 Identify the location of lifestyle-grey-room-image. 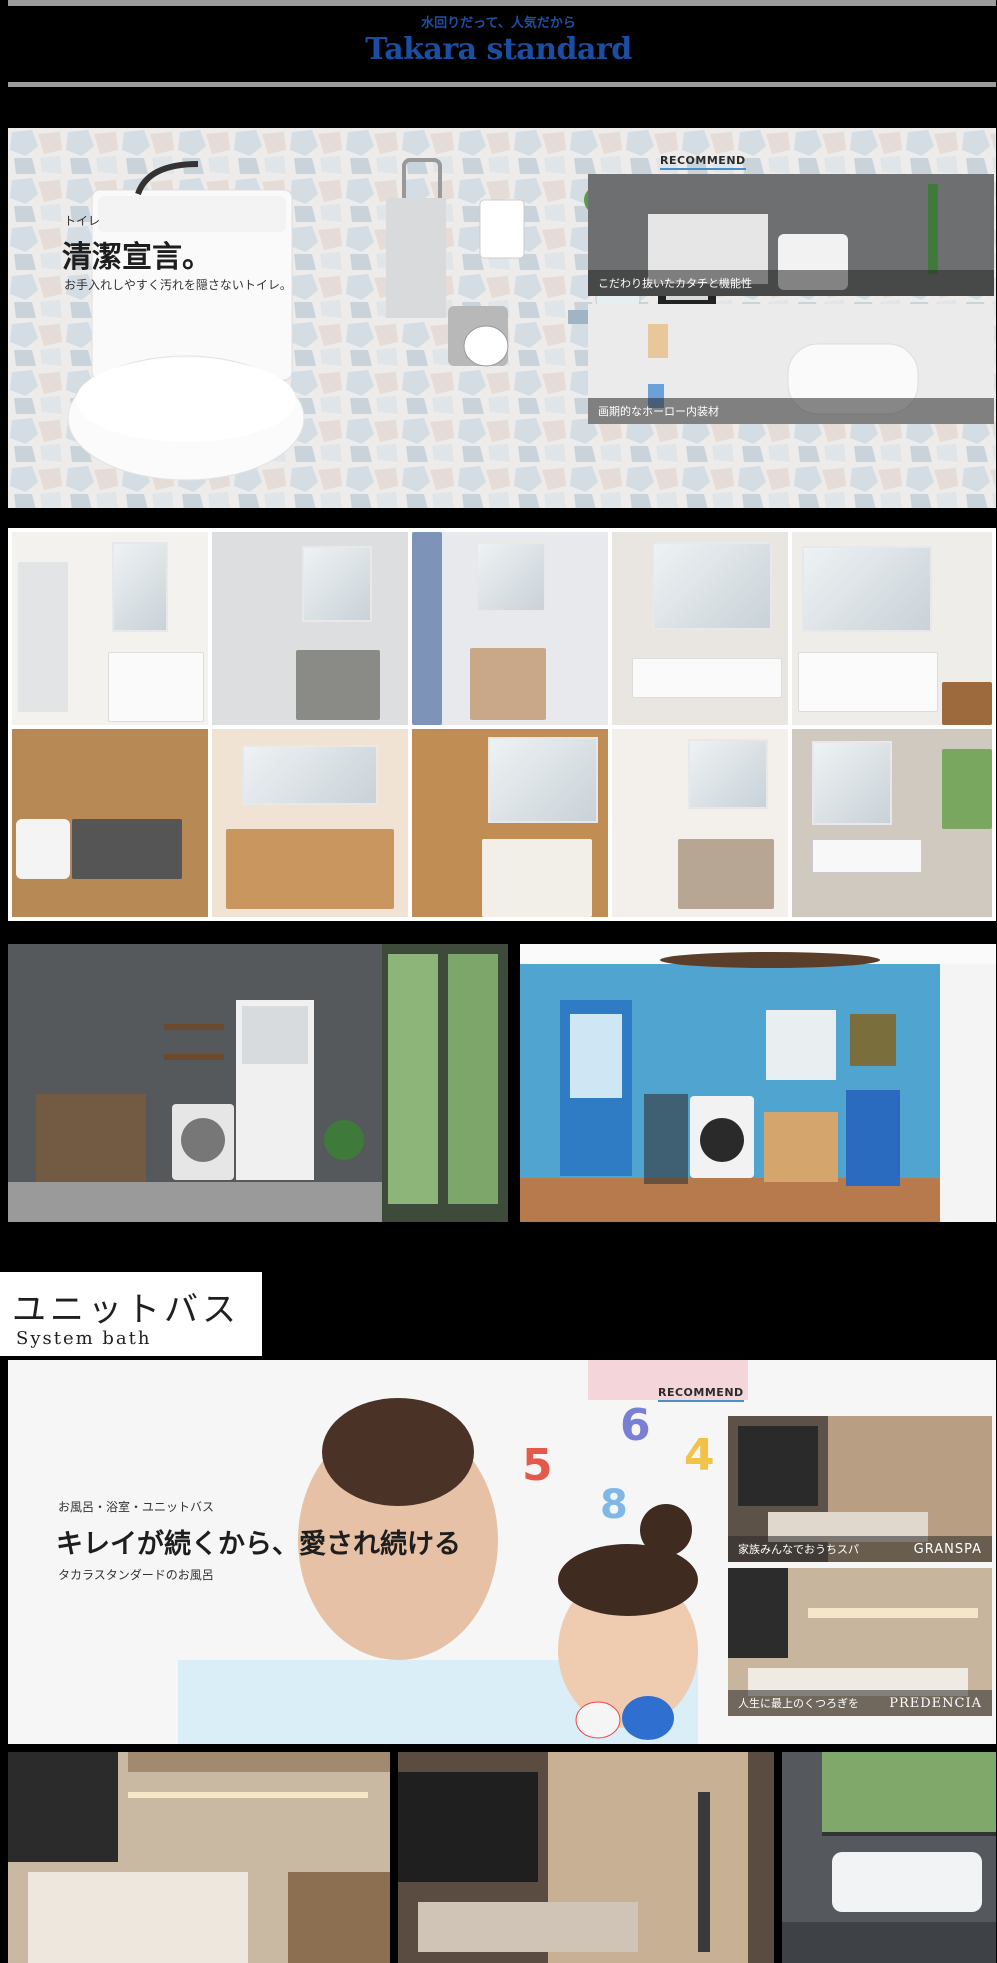
(258, 1083).